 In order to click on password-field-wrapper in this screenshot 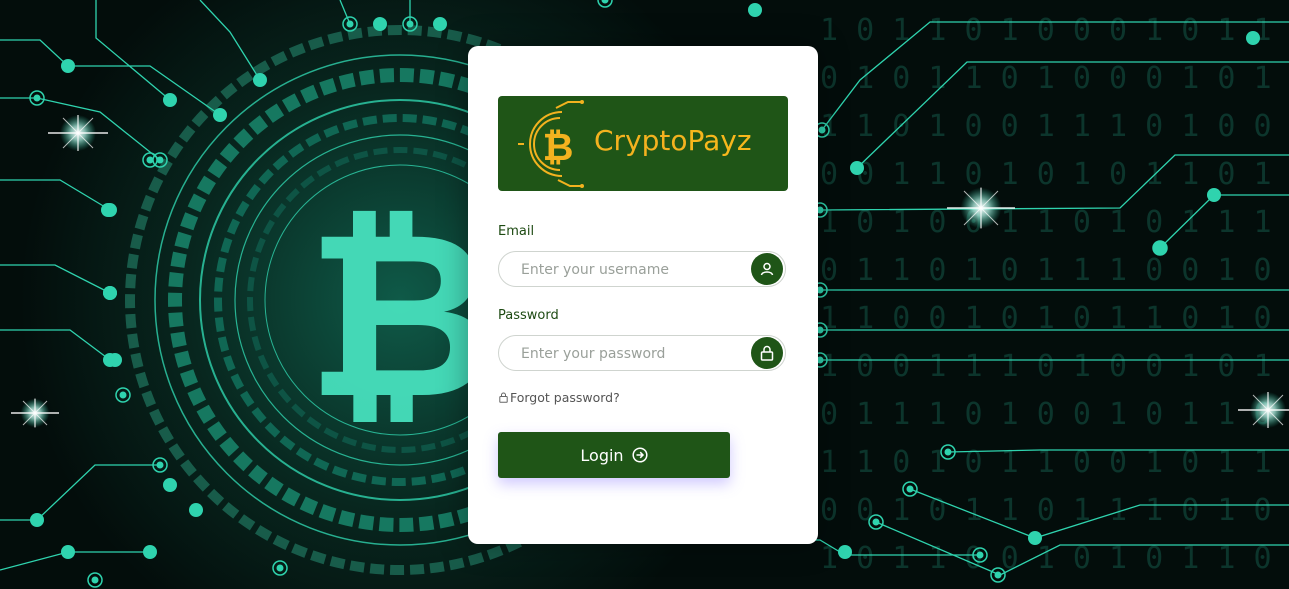, I will do `click(642, 353)`.